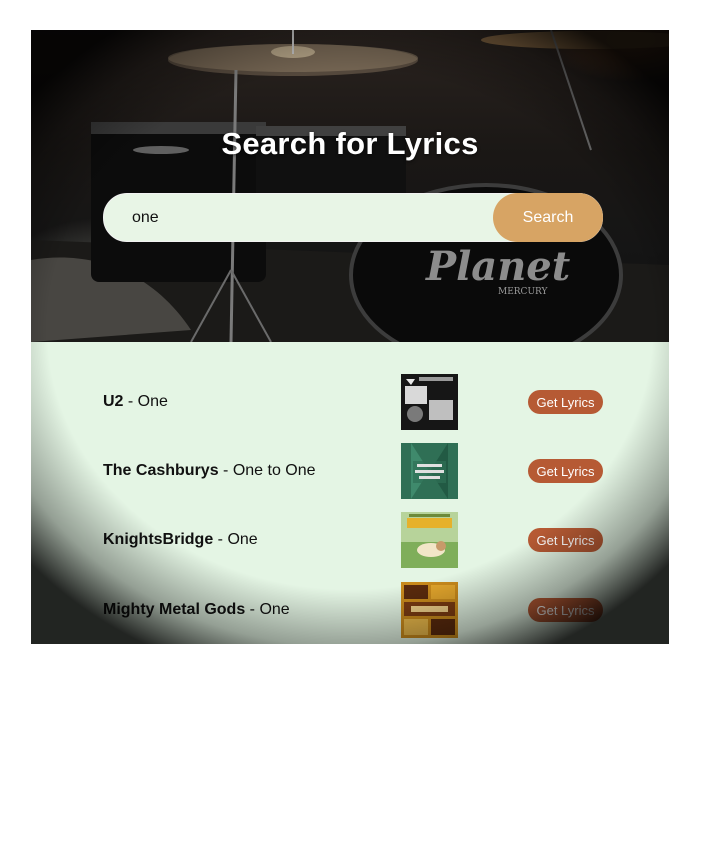 This screenshot has height=858, width=701. What do you see at coordinates (113, 401) in the screenshot?
I see `artist-name: U2` at bounding box center [113, 401].